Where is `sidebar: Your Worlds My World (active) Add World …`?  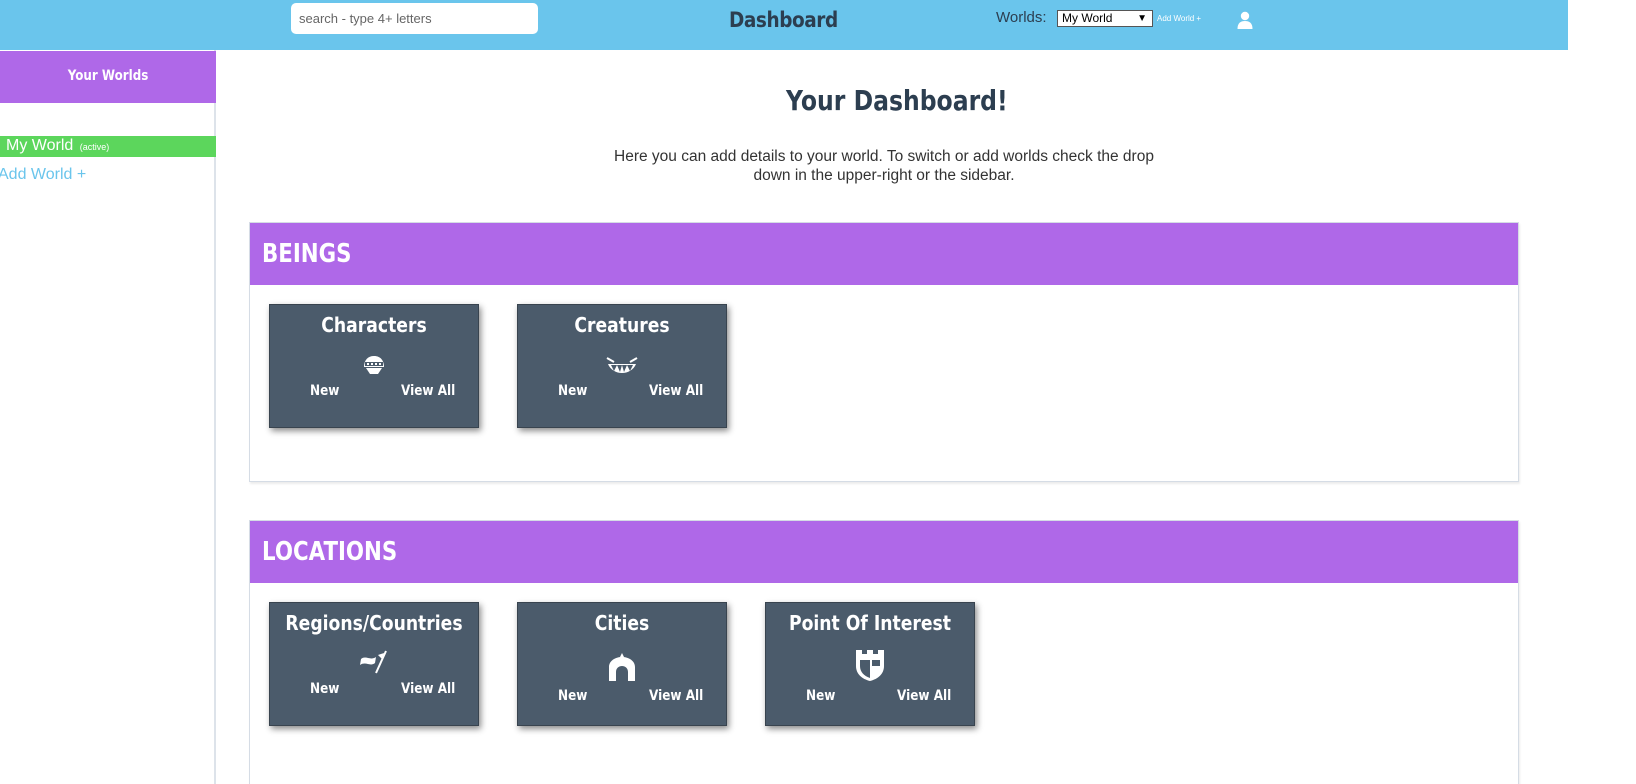 sidebar: Your Worlds My World (active) Add World … is located at coordinates (108, 417).